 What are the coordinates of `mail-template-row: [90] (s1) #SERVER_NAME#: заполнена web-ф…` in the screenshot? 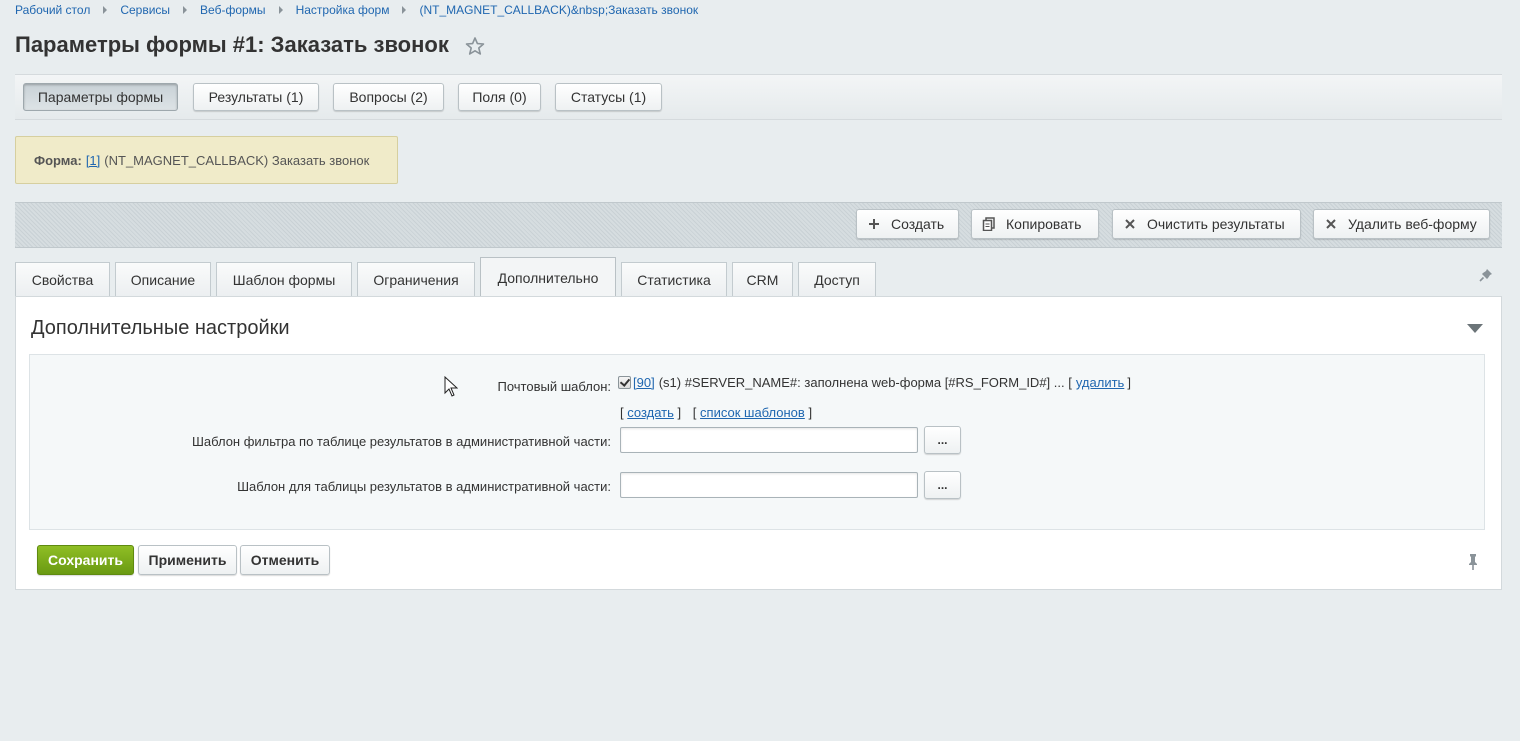 It's located at (874, 382).